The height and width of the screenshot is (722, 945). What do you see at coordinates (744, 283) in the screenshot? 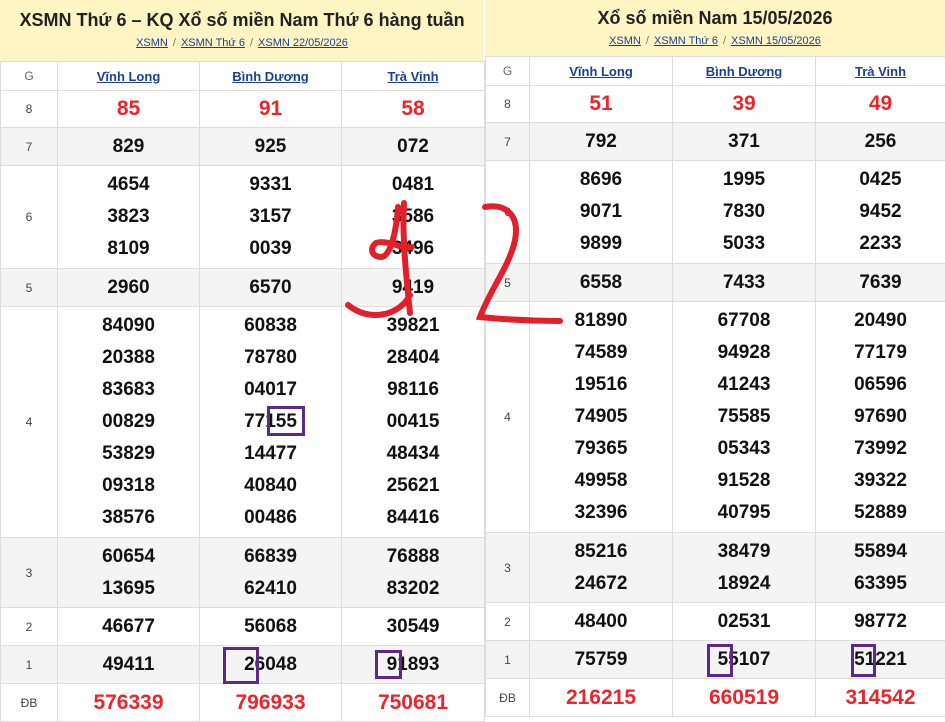
I see `prize-number: 7433` at bounding box center [744, 283].